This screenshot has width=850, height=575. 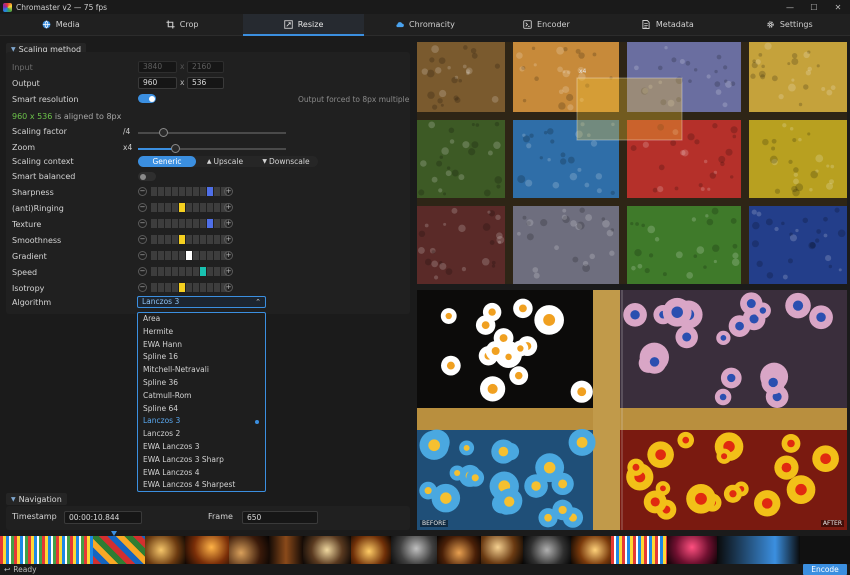 I want to click on algorithm-option: Area, so click(x=201, y=319).